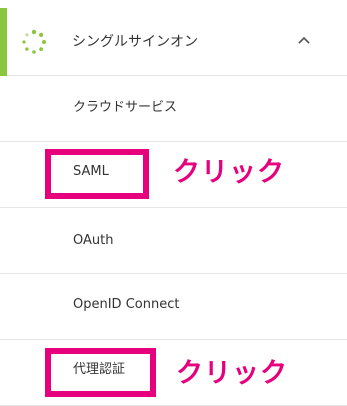 The image size is (347, 406). Describe the element at coordinates (34, 41) in the screenshot. I see `spinner-icon` at that location.